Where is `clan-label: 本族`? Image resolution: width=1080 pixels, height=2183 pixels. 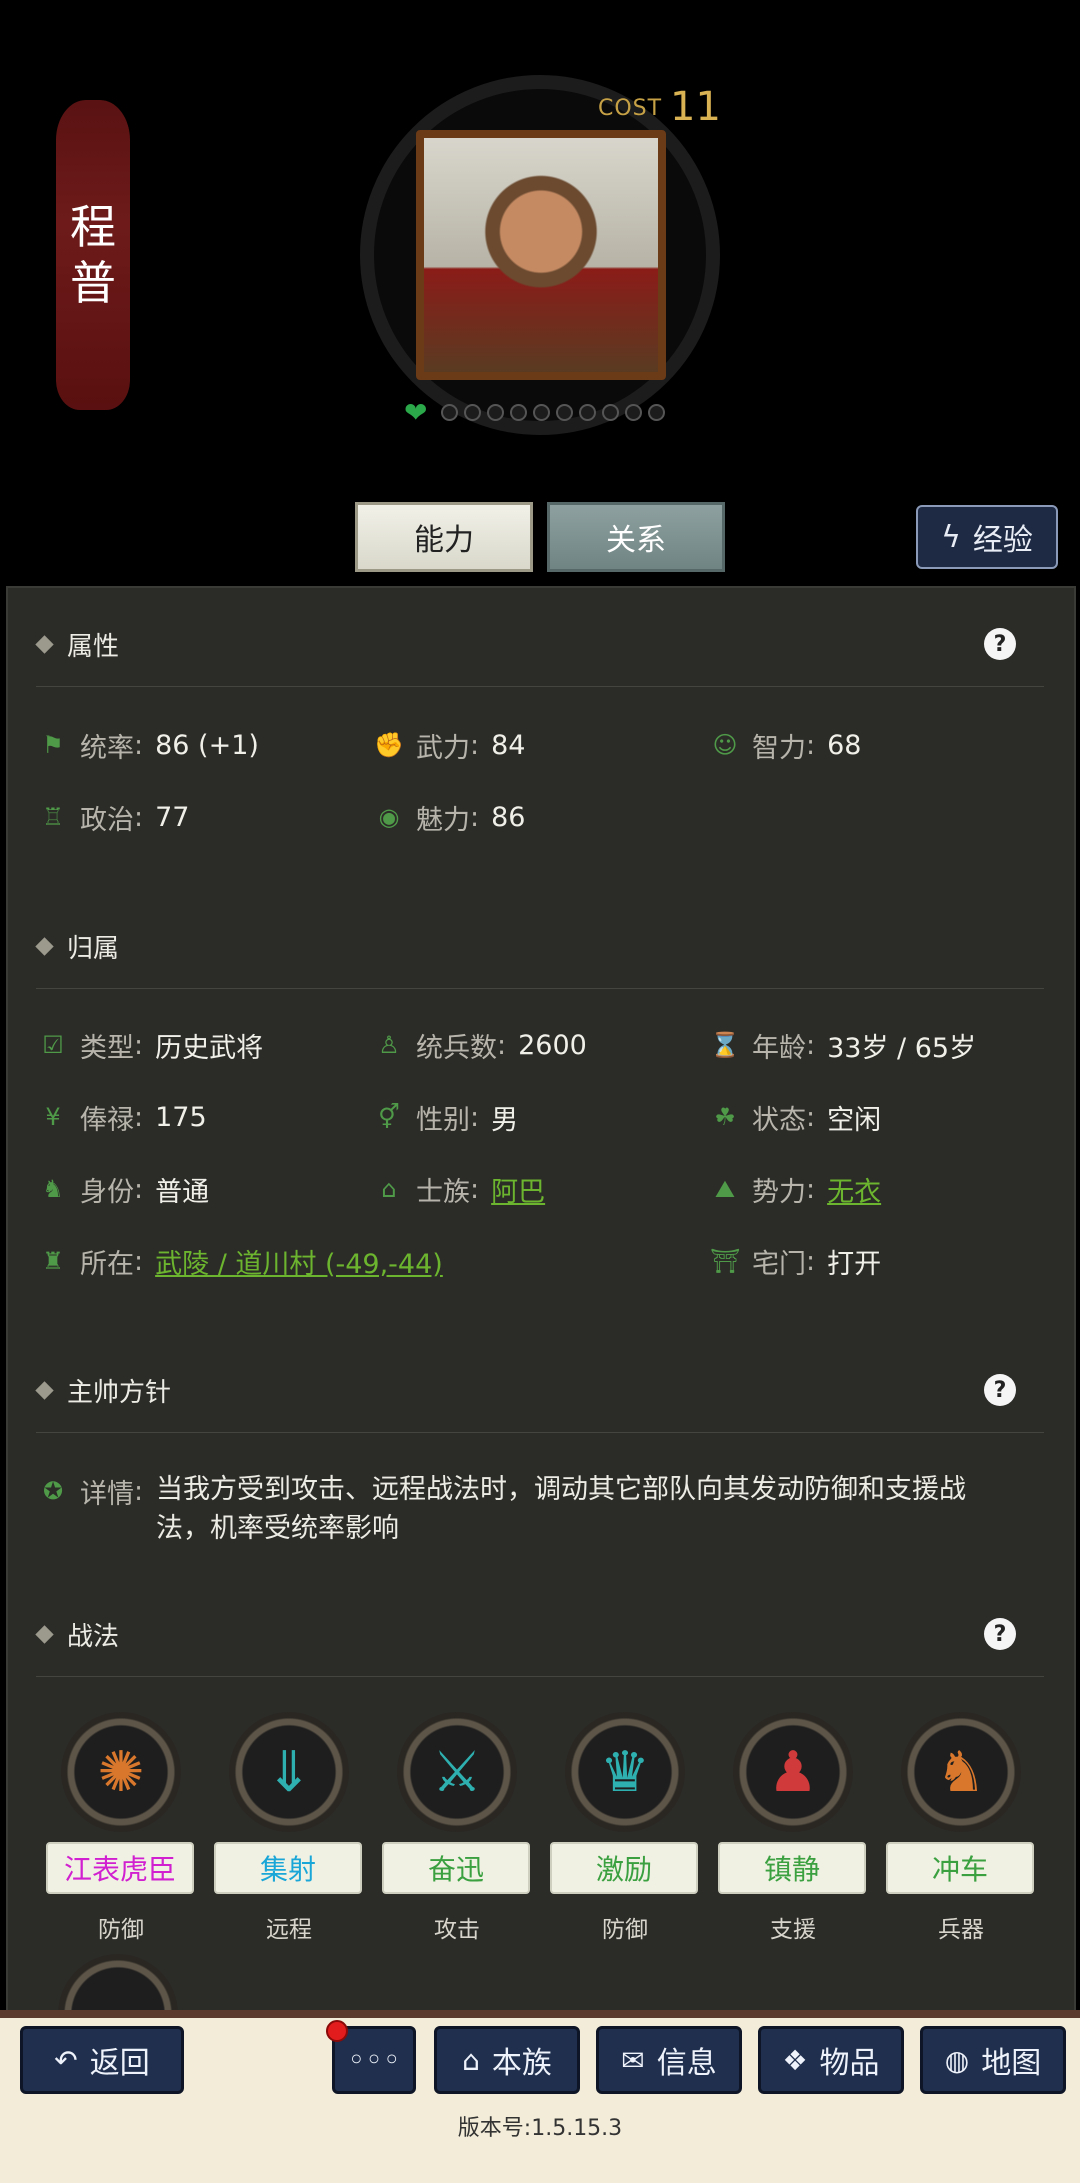 clan-label: 本族 is located at coordinates (521, 2063).